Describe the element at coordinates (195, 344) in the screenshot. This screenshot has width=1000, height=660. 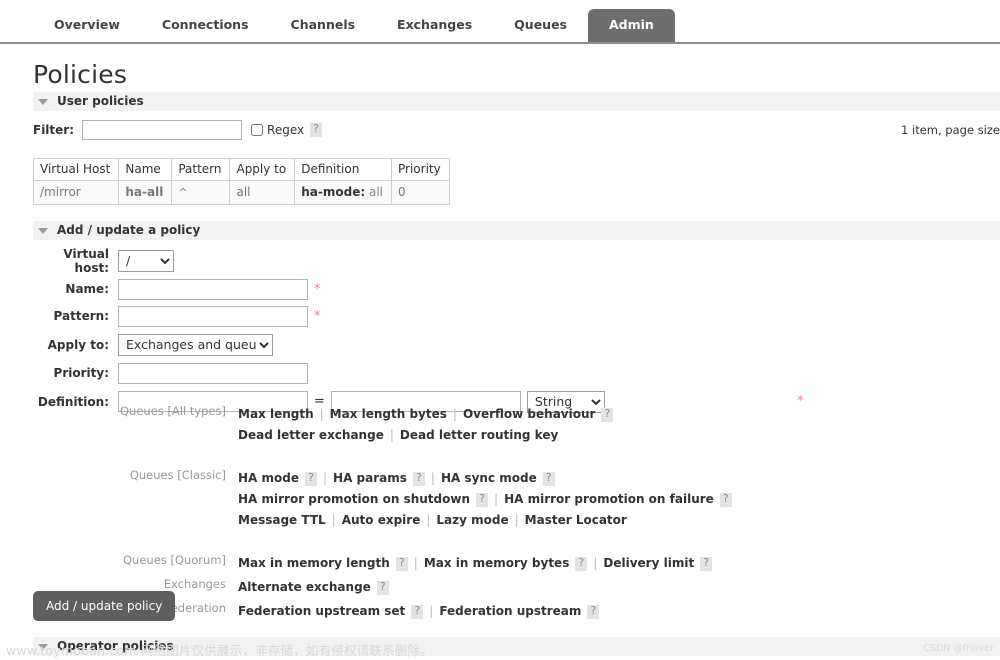
I see `apply-to-select: Exchanges and queues` at that location.